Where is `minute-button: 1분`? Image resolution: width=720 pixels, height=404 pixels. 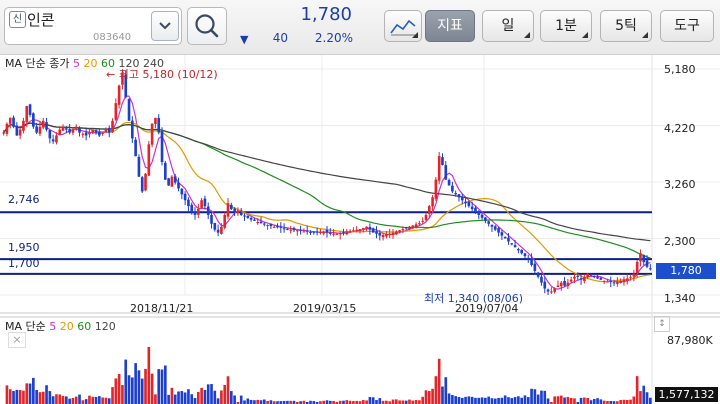
minute-button: 1분 is located at coordinates (566, 26).